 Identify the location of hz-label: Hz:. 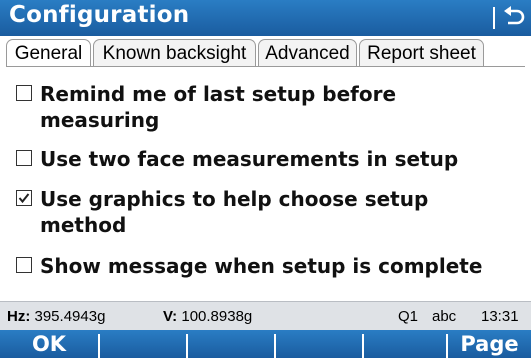
(19, 316).